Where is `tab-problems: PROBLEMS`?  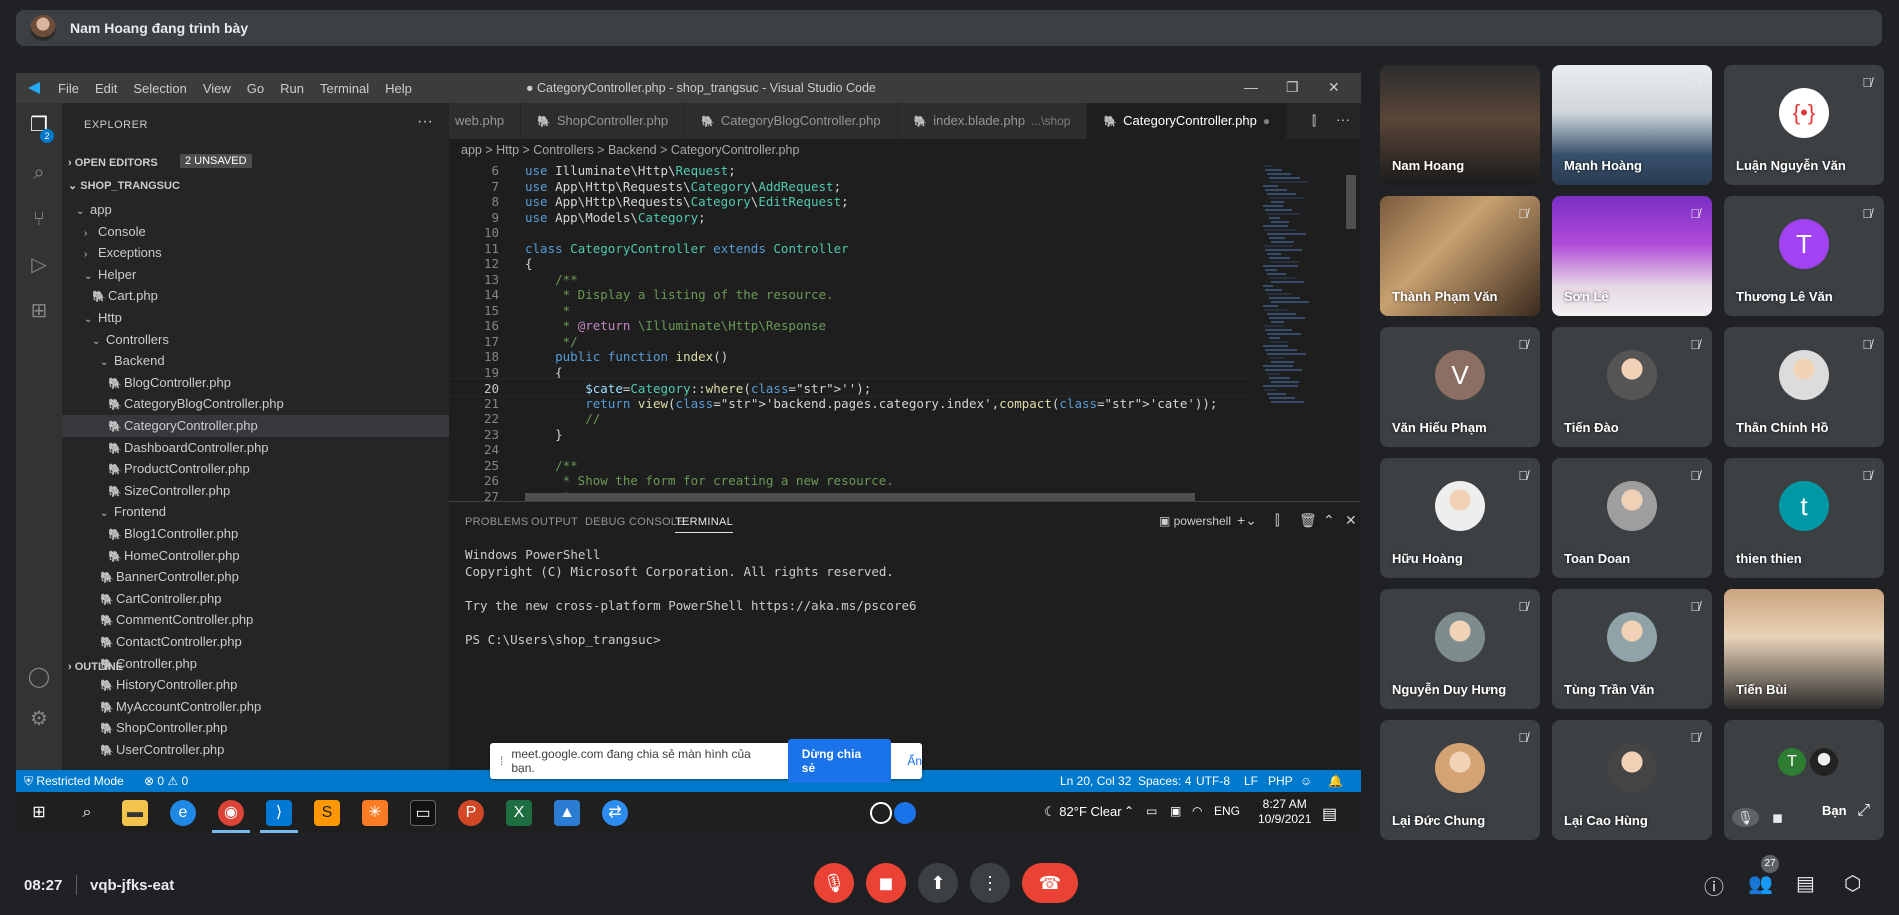 tab-problems: PROBLEMS is located at coordinates (497, 522).